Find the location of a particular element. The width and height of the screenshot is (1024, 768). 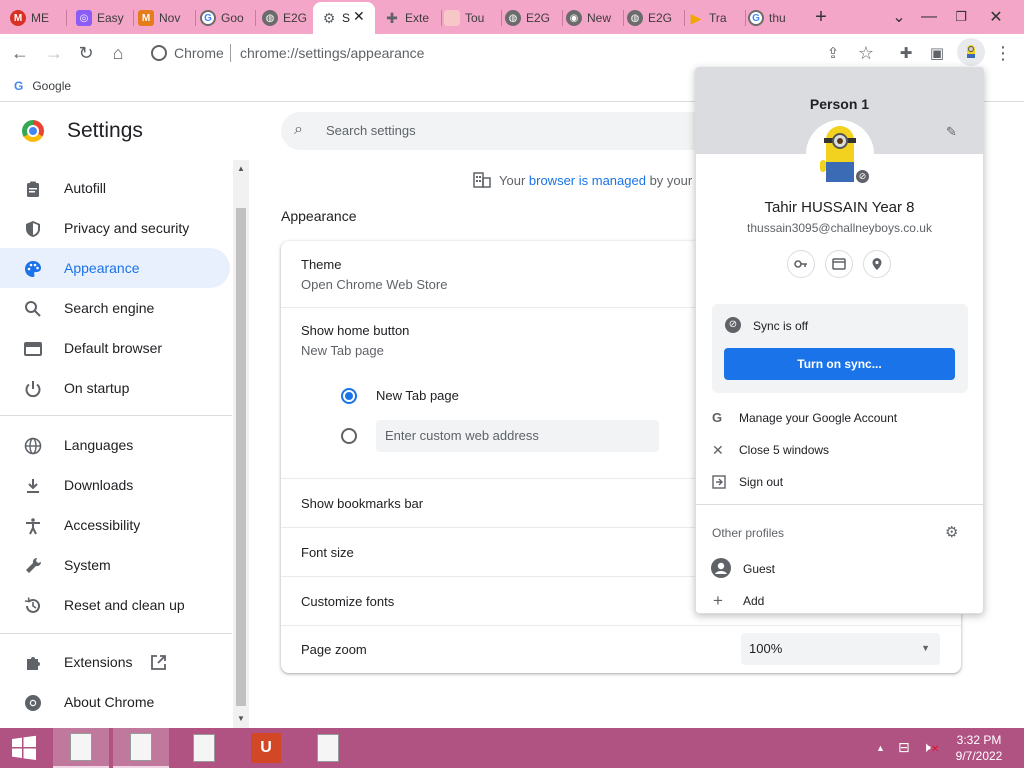

menu-sign-out: Sign out is located at coordinates (839, 482).